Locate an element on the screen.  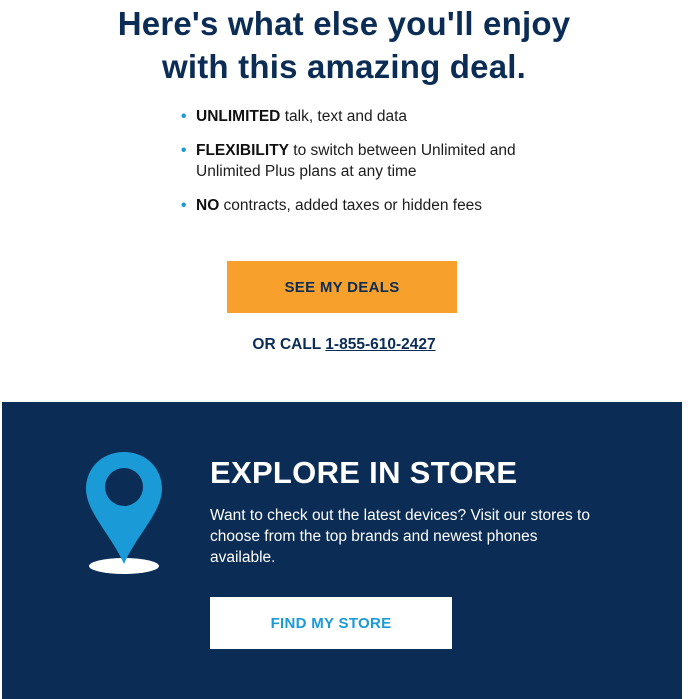
benefit-bold-label: NO is located at coordinates (208, 205).